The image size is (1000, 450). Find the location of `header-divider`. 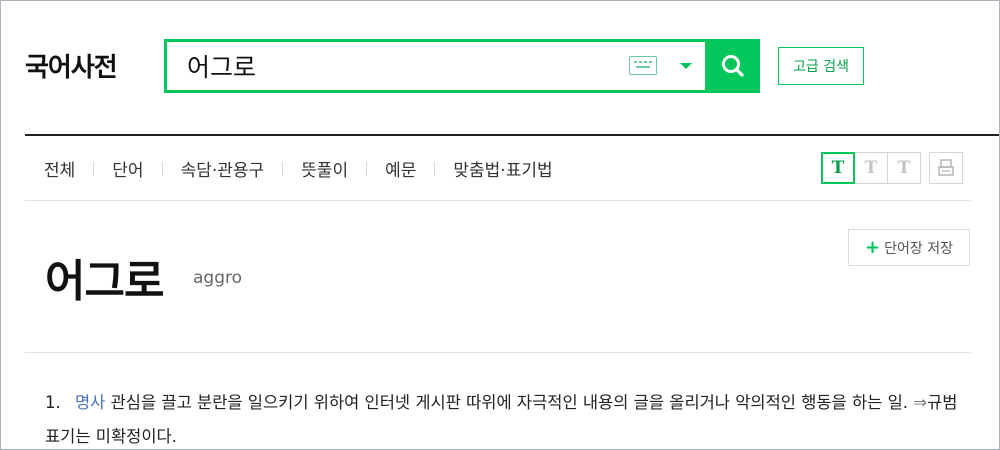

header-divider is located at coordinates (512, 135).